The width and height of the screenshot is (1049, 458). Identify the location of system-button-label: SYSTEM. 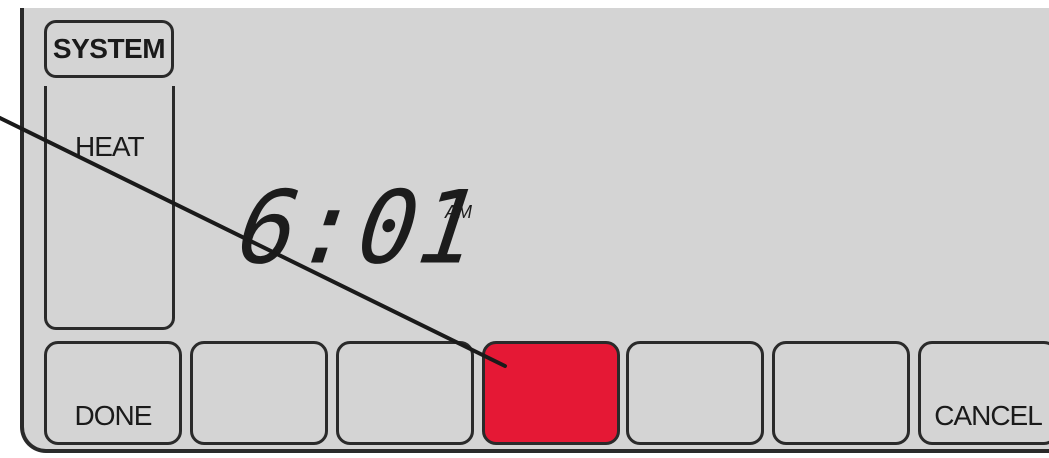
(109, 48).